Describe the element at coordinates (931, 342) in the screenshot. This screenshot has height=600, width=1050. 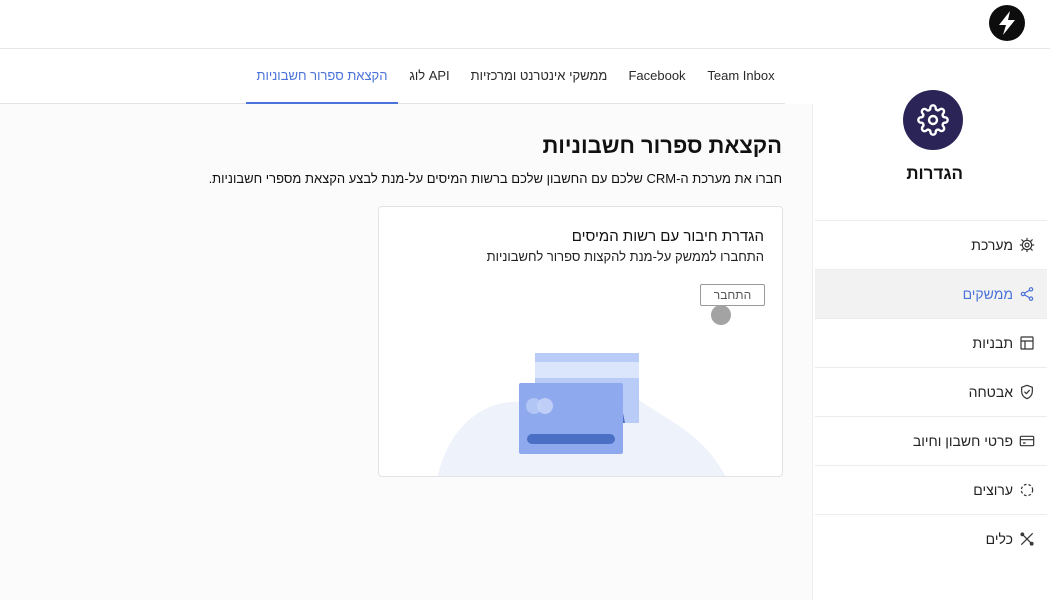
I see `sidebar-item-templates: תבניות` at that location.